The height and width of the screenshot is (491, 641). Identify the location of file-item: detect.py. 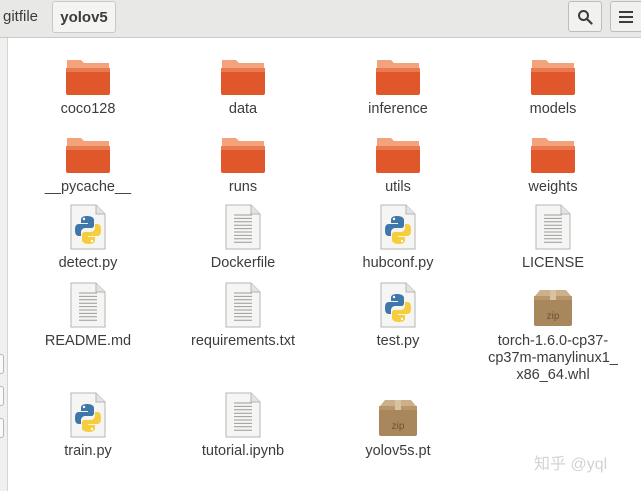
(88, 237).